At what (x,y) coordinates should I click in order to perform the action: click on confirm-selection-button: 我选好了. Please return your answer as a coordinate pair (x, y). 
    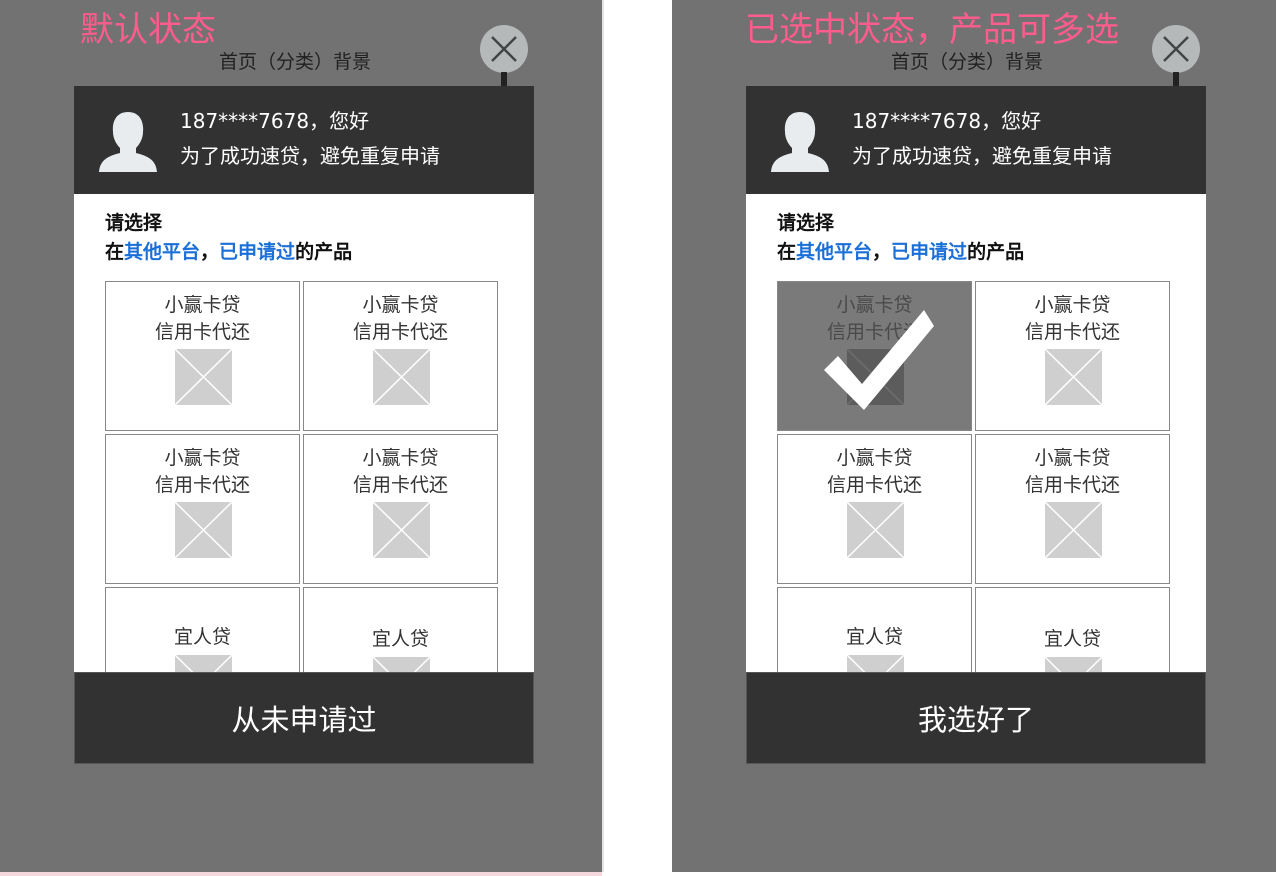
    Looking at the image, I should click on (976, 718).